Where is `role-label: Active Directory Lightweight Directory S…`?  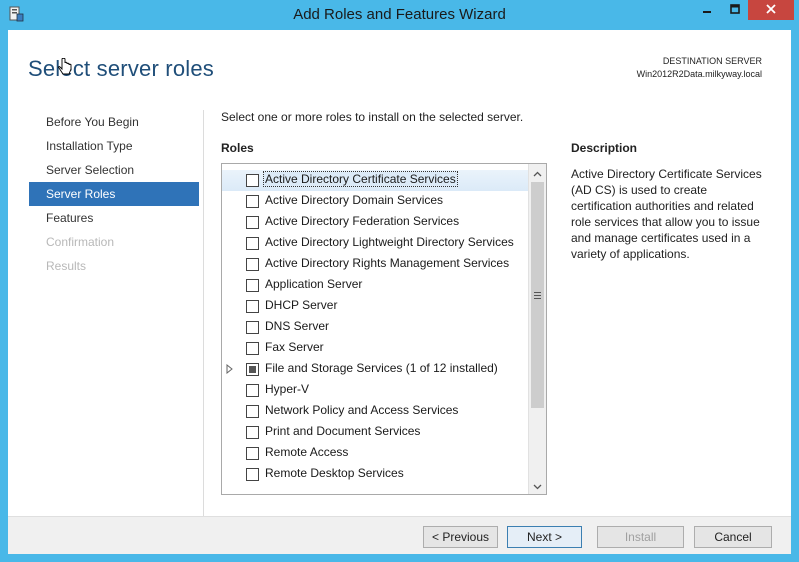
role-label: Active Directory Lightweight Directory S… is located at coordinates (389, 242).